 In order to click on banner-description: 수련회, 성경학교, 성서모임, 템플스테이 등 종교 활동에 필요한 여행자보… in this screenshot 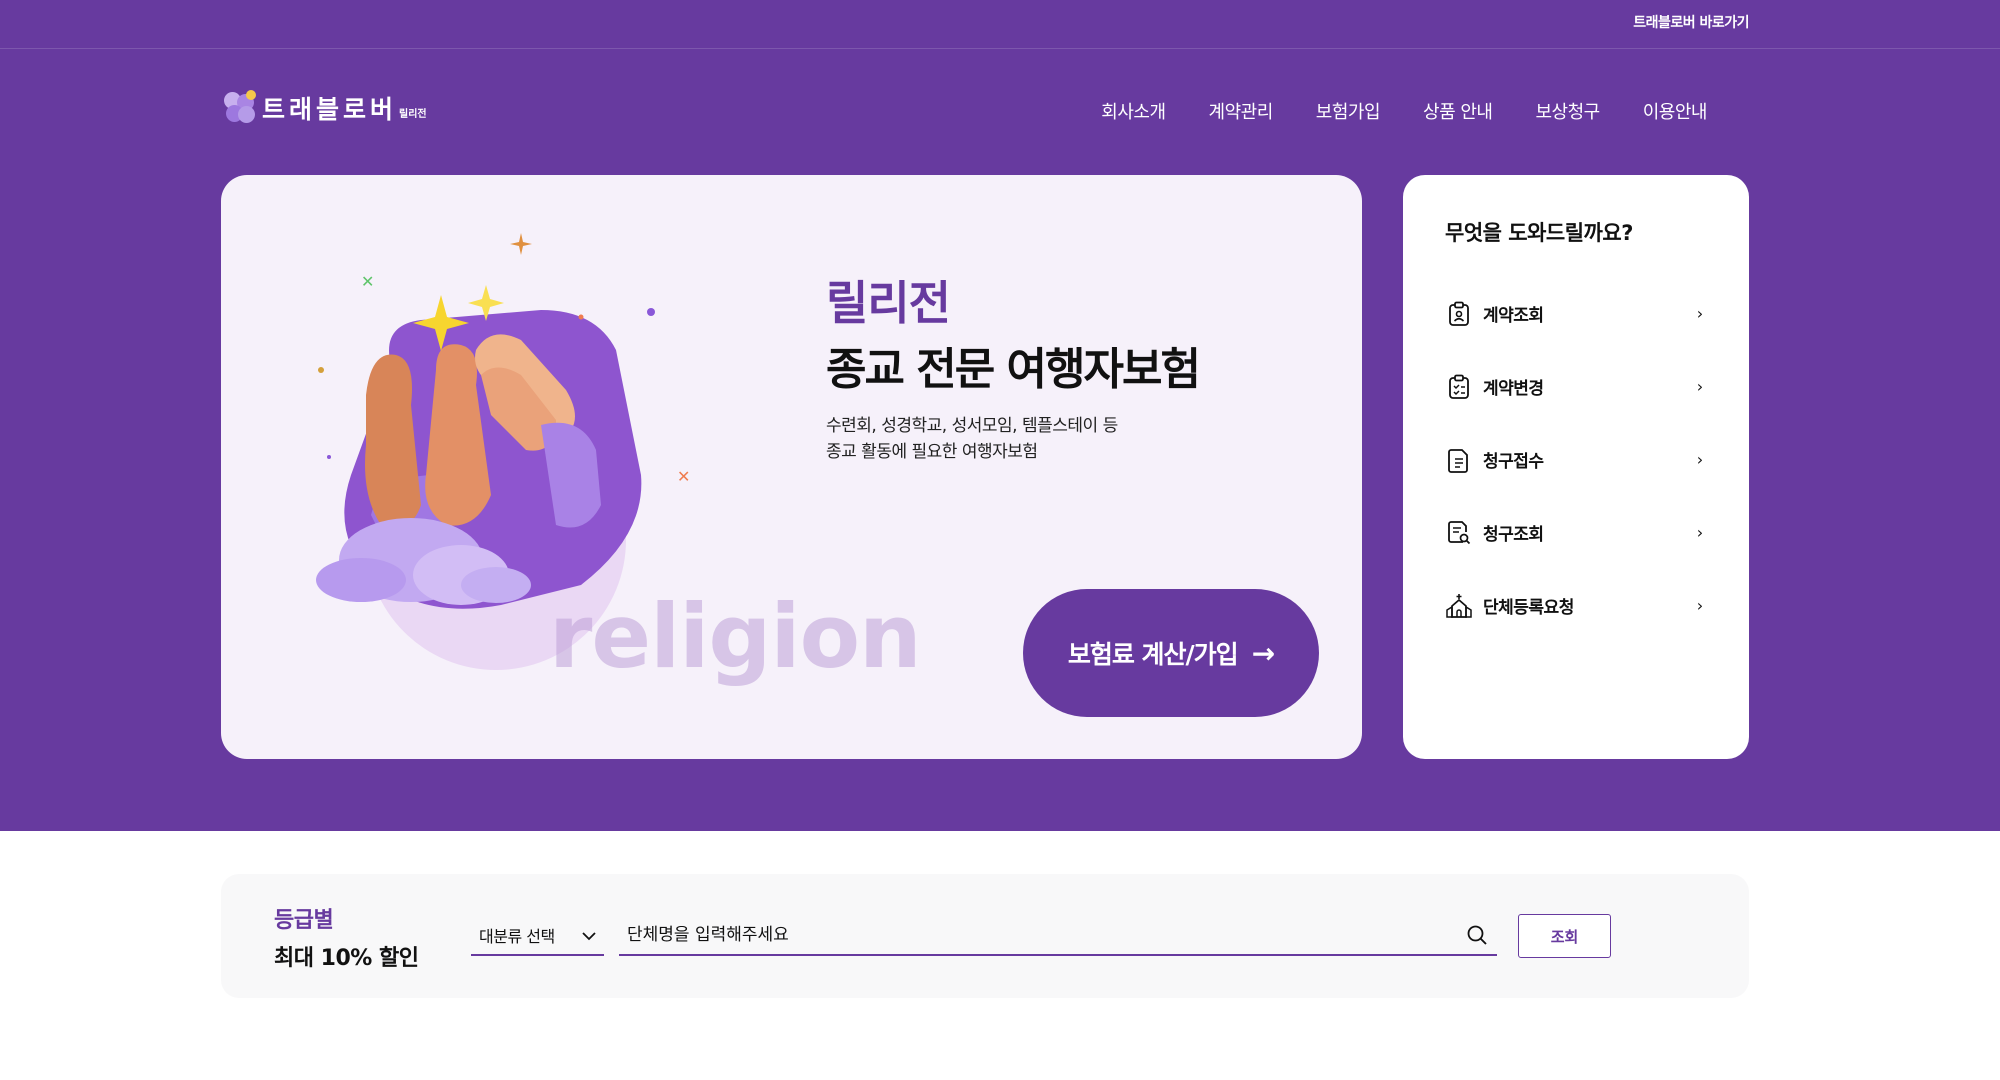, I will do `click(1026, 439)`.